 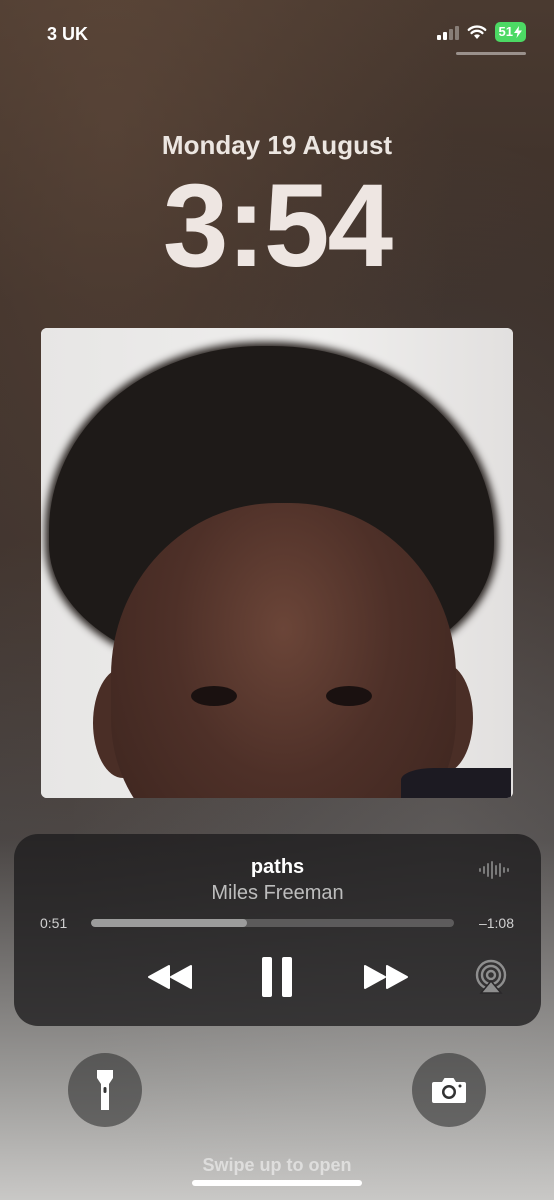 What do you see at coordinates (447, 32) in the screenshot?
I see `cellular-signal-icon` at bounding box center [447, 32].